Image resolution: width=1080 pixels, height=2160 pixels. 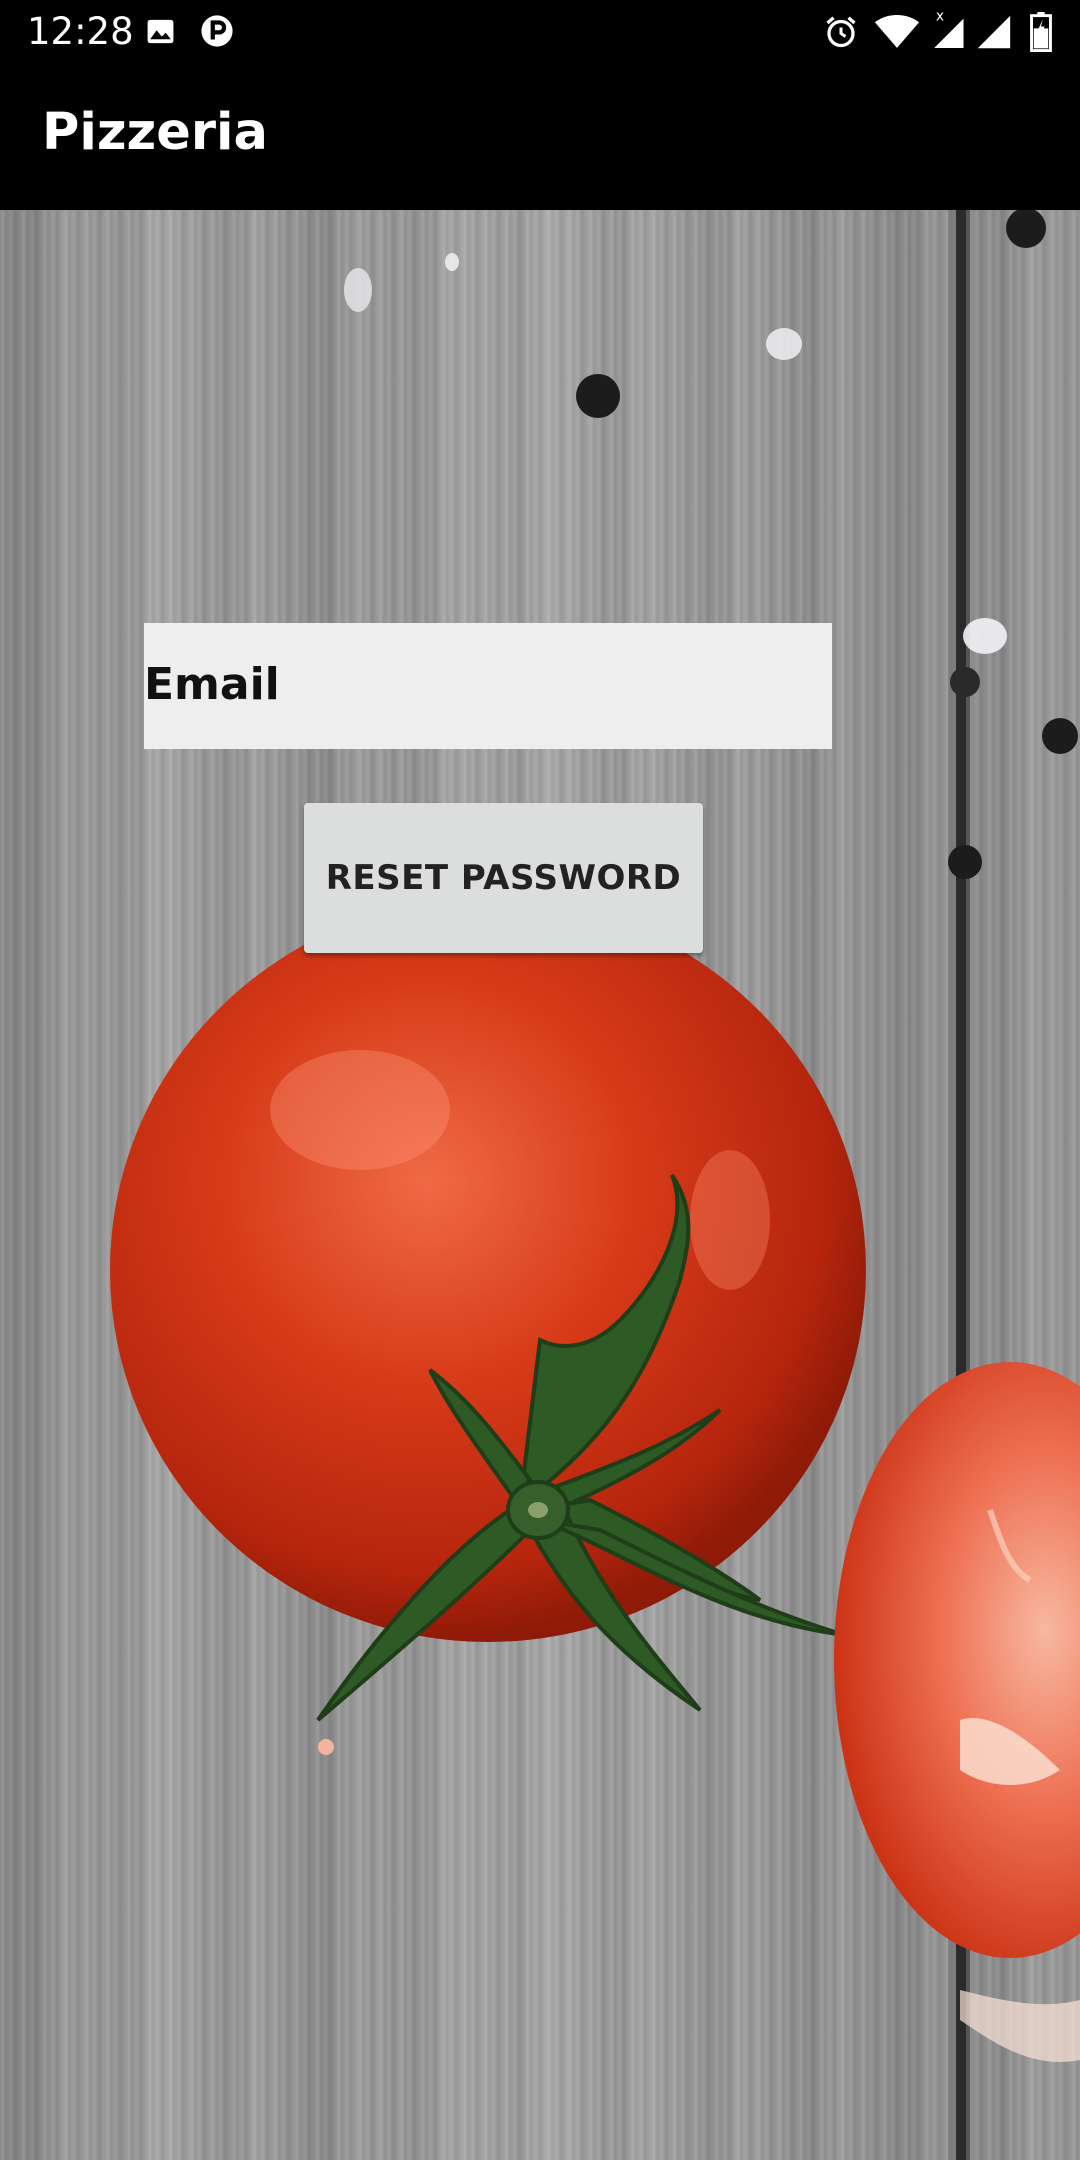 I want to click on email-field: Email, so click(x=488, y=686).